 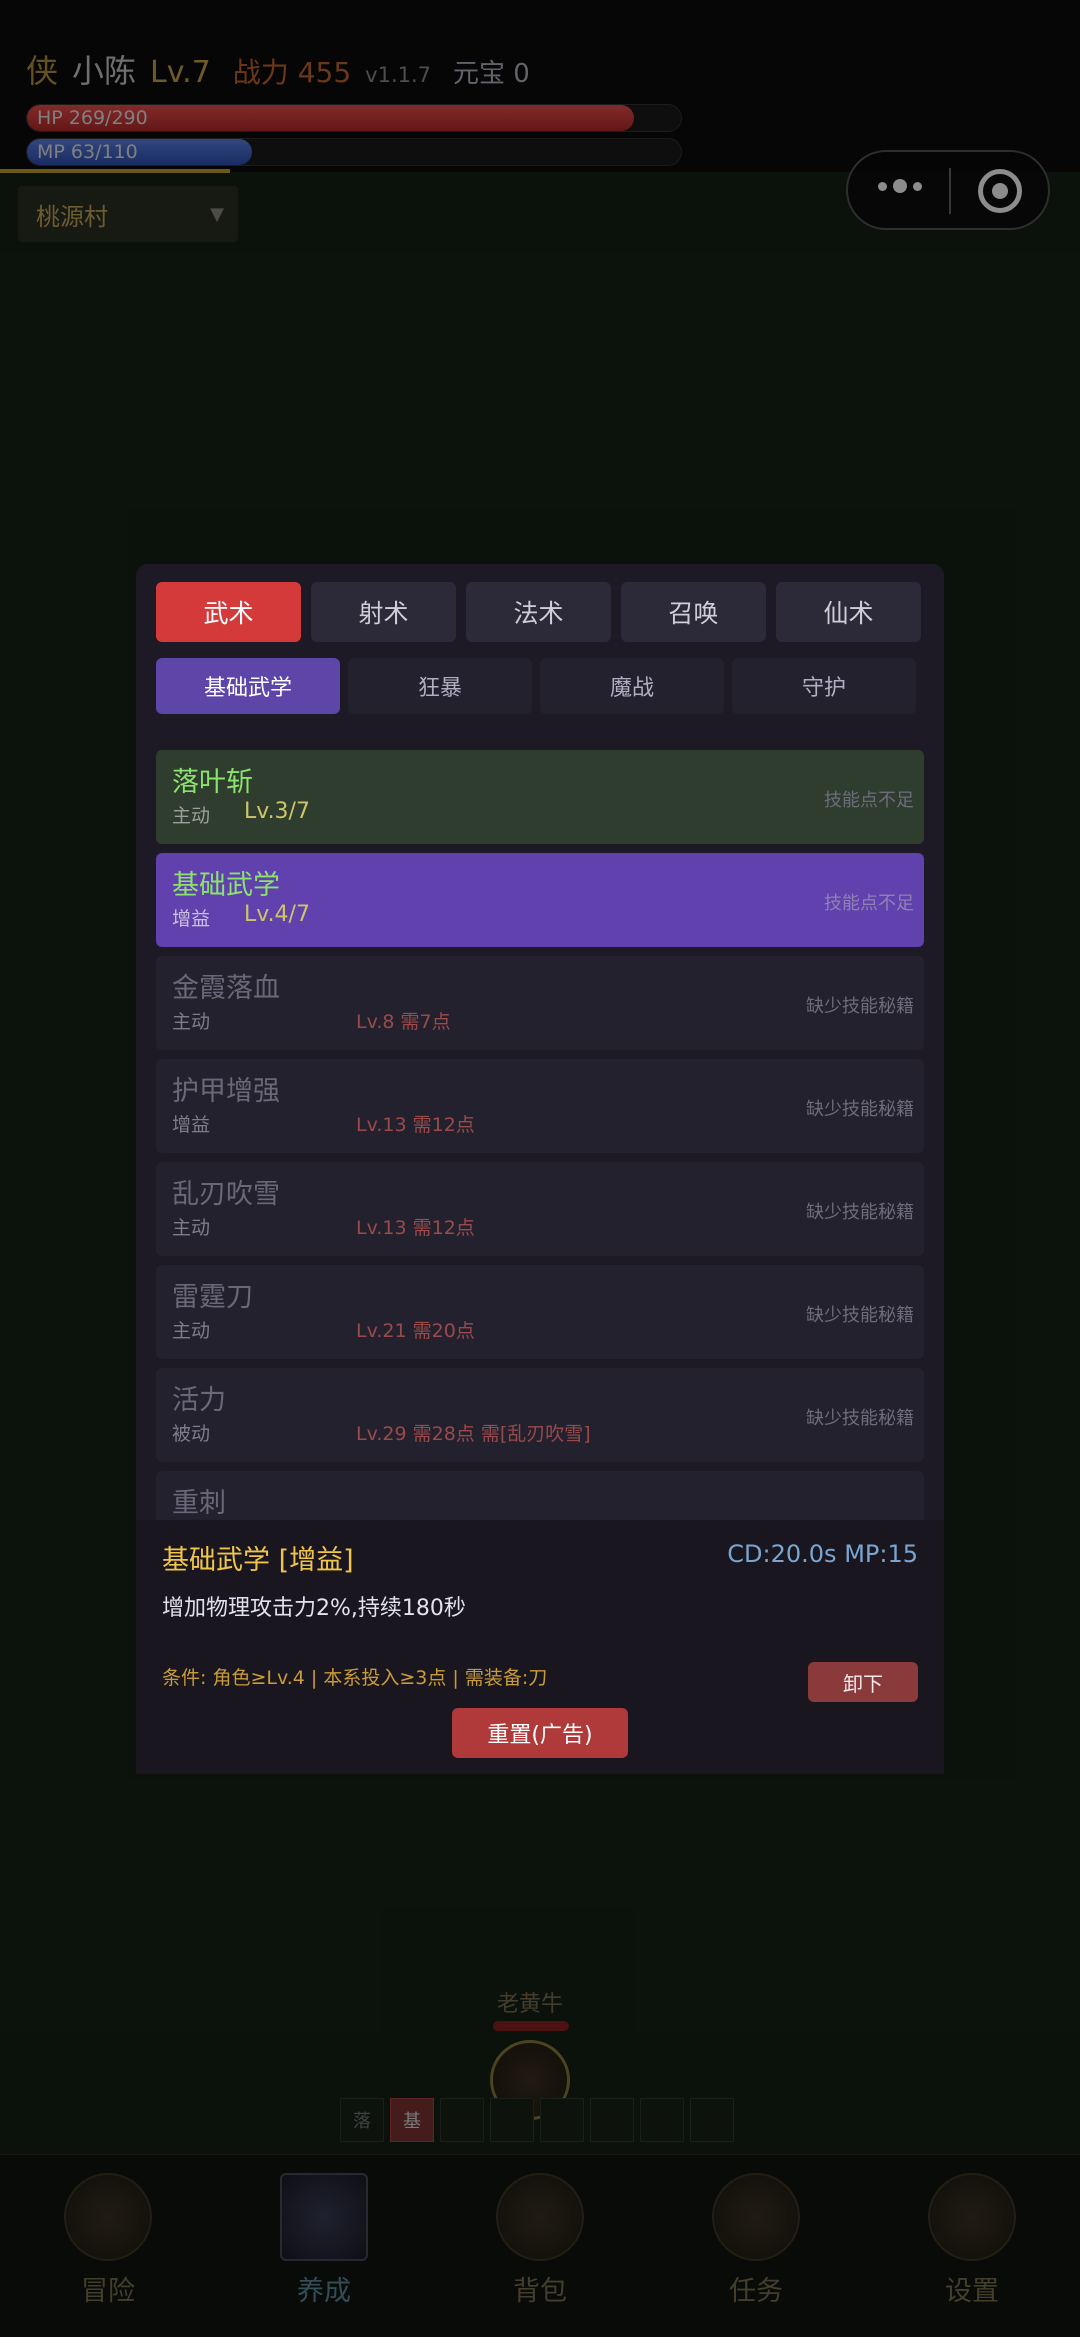 I want to click on skill-name: 乱刃吹雪, so click(x=226, y=1194).